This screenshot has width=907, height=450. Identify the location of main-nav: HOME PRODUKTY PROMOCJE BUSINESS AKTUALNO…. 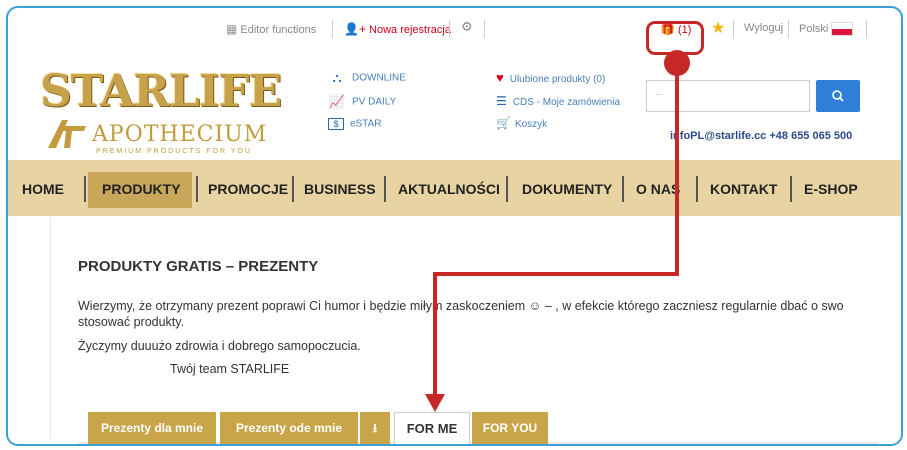
(454, 188).